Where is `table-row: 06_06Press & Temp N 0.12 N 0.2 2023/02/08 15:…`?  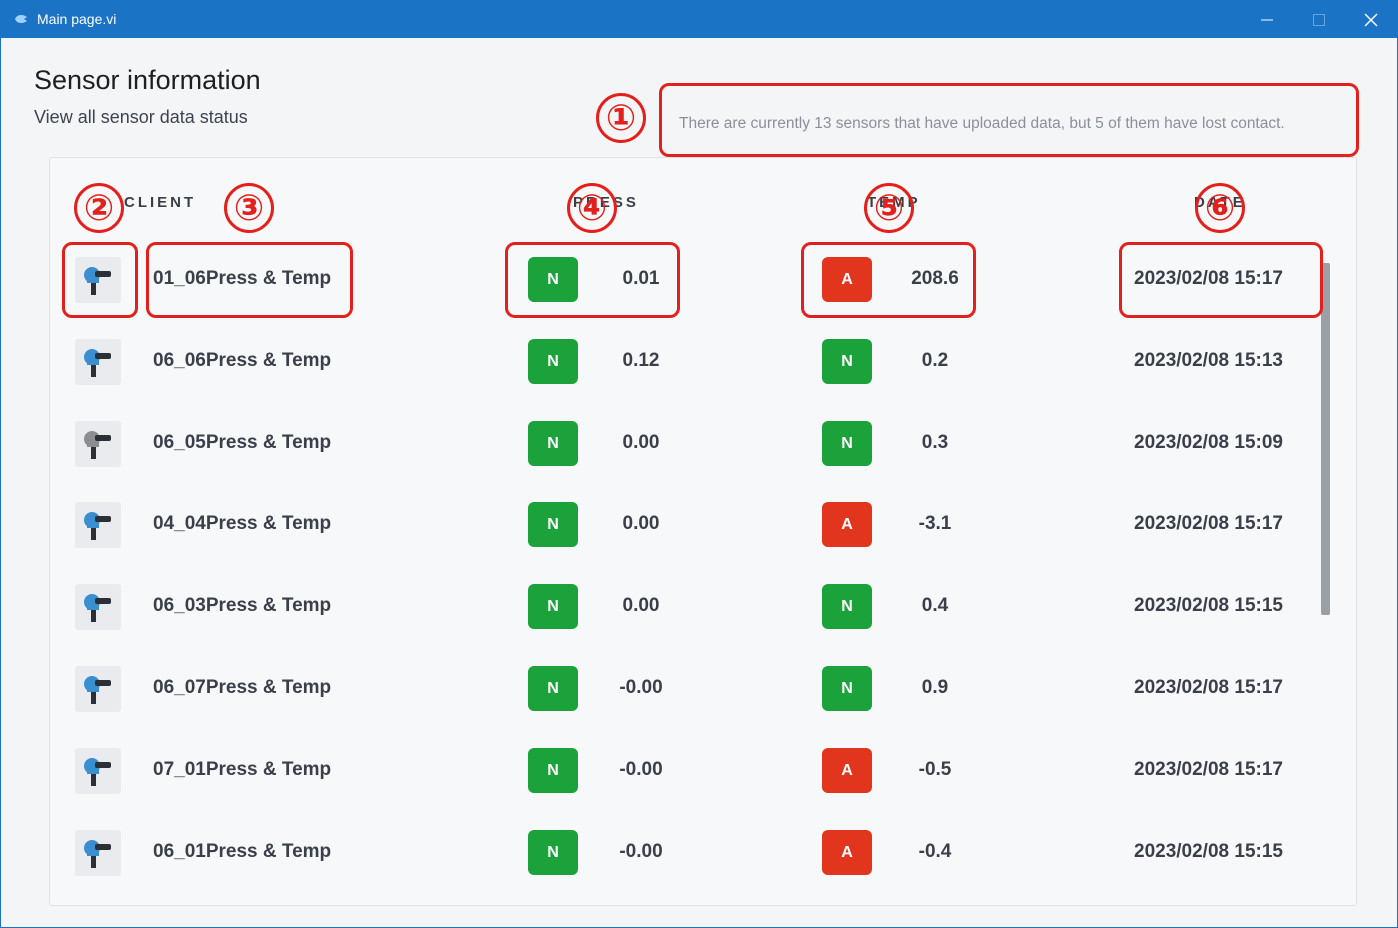
table-row: 06_06Press & Temp N 0.12 N 0.2 2023/02/08 15:… is located at coordinates (696, 361).